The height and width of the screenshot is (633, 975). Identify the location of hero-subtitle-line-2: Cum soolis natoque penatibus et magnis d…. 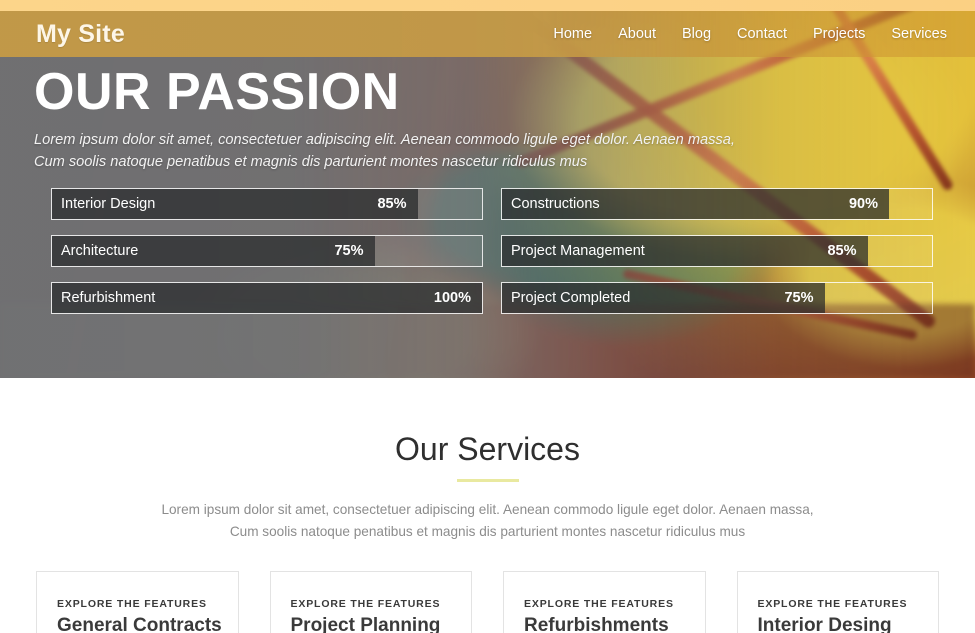
(311, 161).